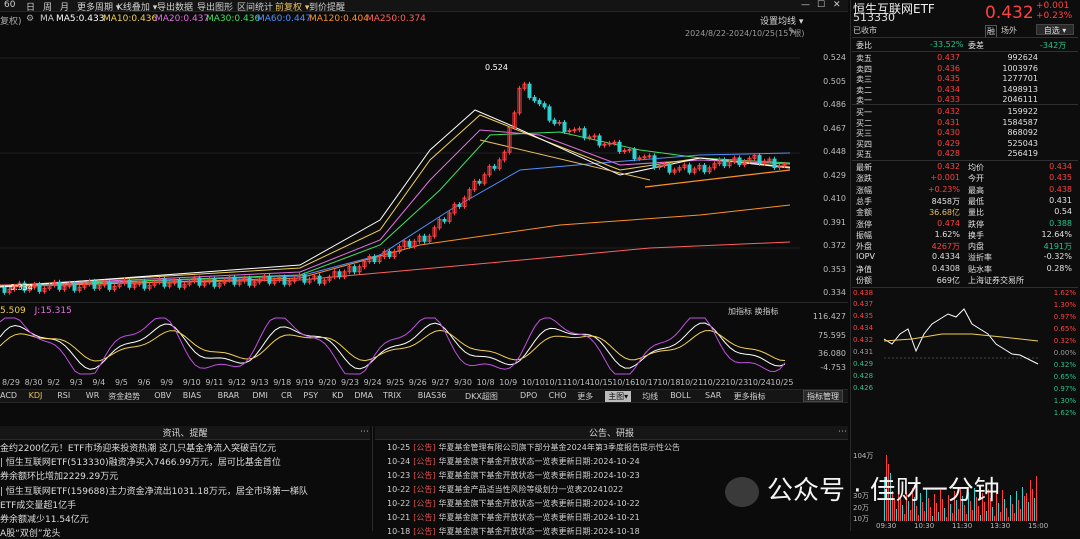  I want to click on date-tick: 9/25, so click(395, 382).